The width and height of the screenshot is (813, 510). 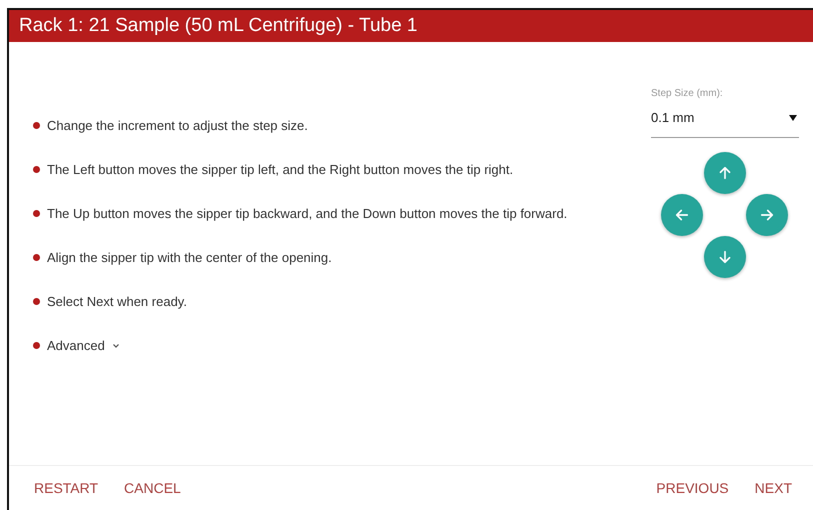 I want to click on footer-button: PREVIOUS, so click(x=692, y=488).